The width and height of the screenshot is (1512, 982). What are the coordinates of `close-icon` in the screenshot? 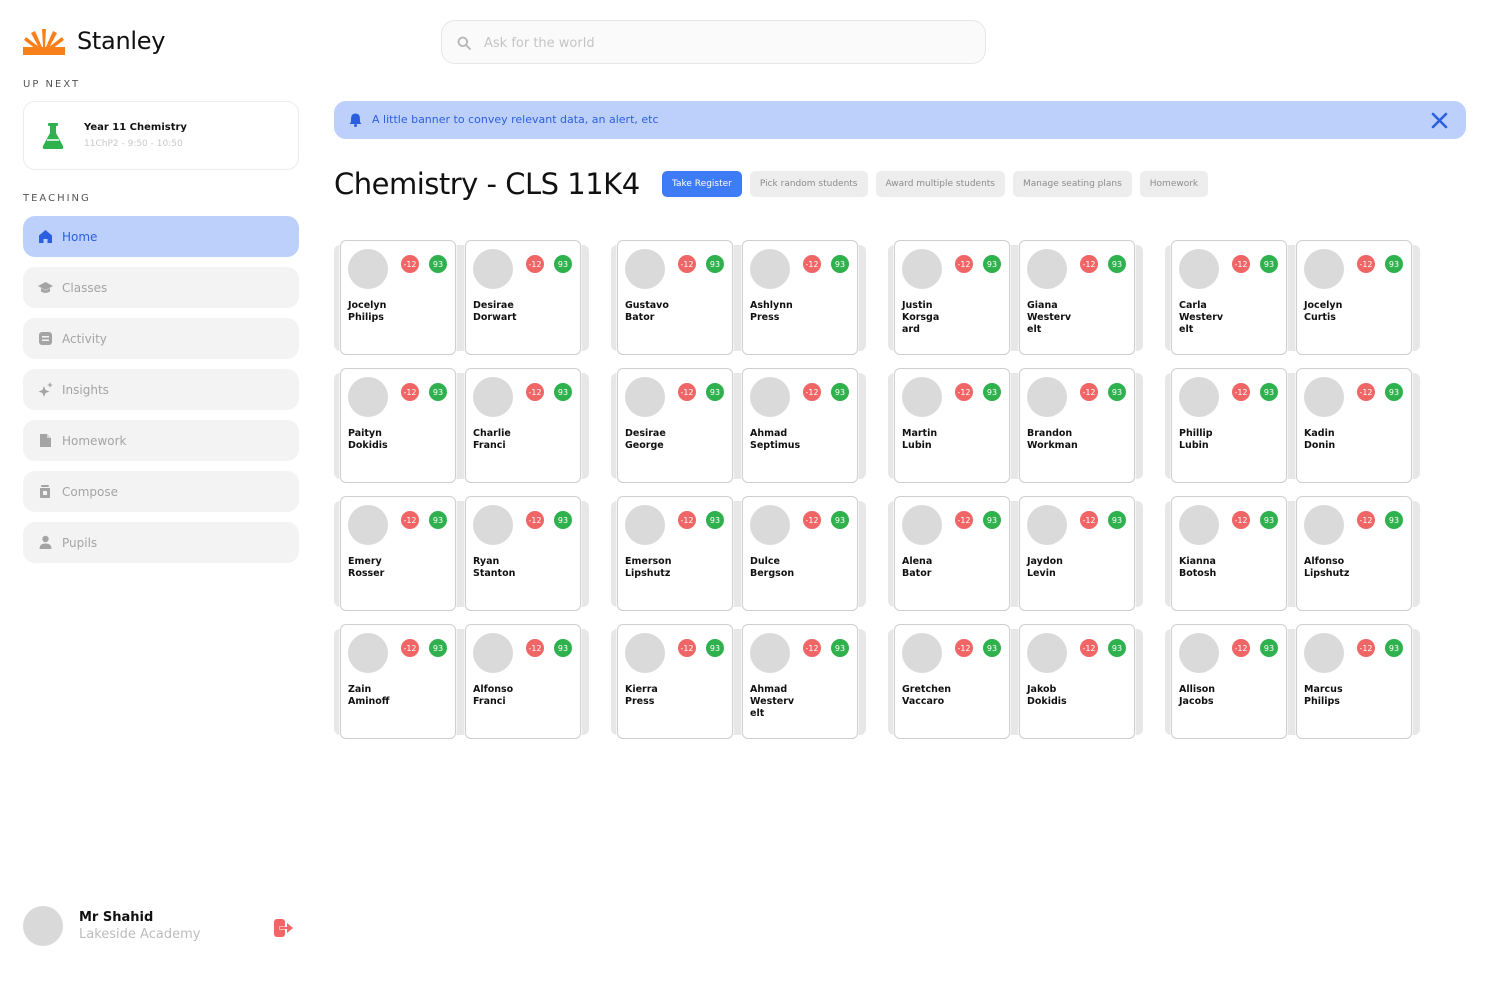 It's located at (1439, 120).